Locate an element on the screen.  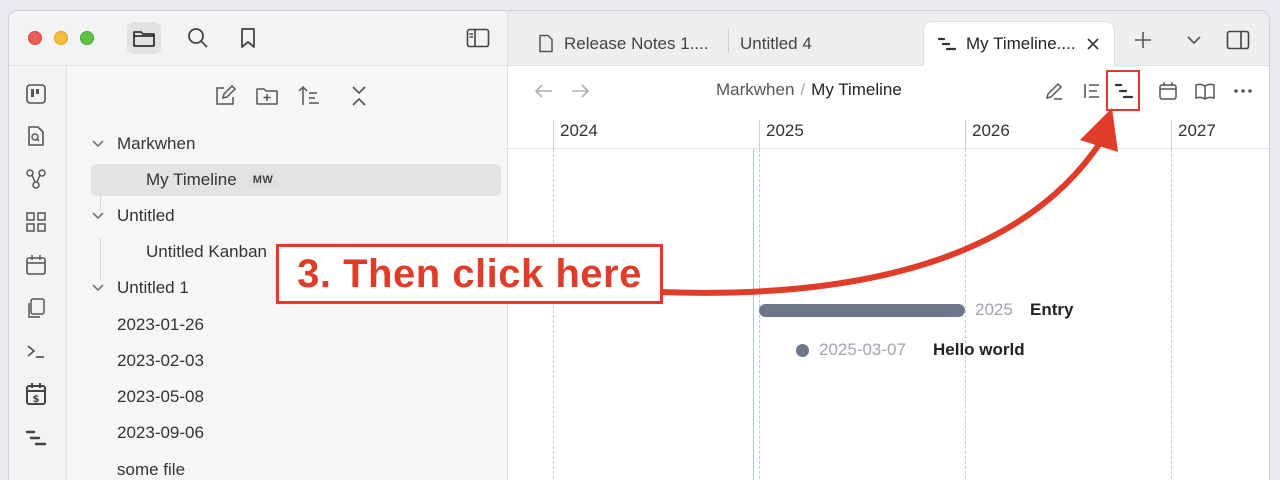
tree-item-label: 2023-05-08 is located at coordinates (160, 396).